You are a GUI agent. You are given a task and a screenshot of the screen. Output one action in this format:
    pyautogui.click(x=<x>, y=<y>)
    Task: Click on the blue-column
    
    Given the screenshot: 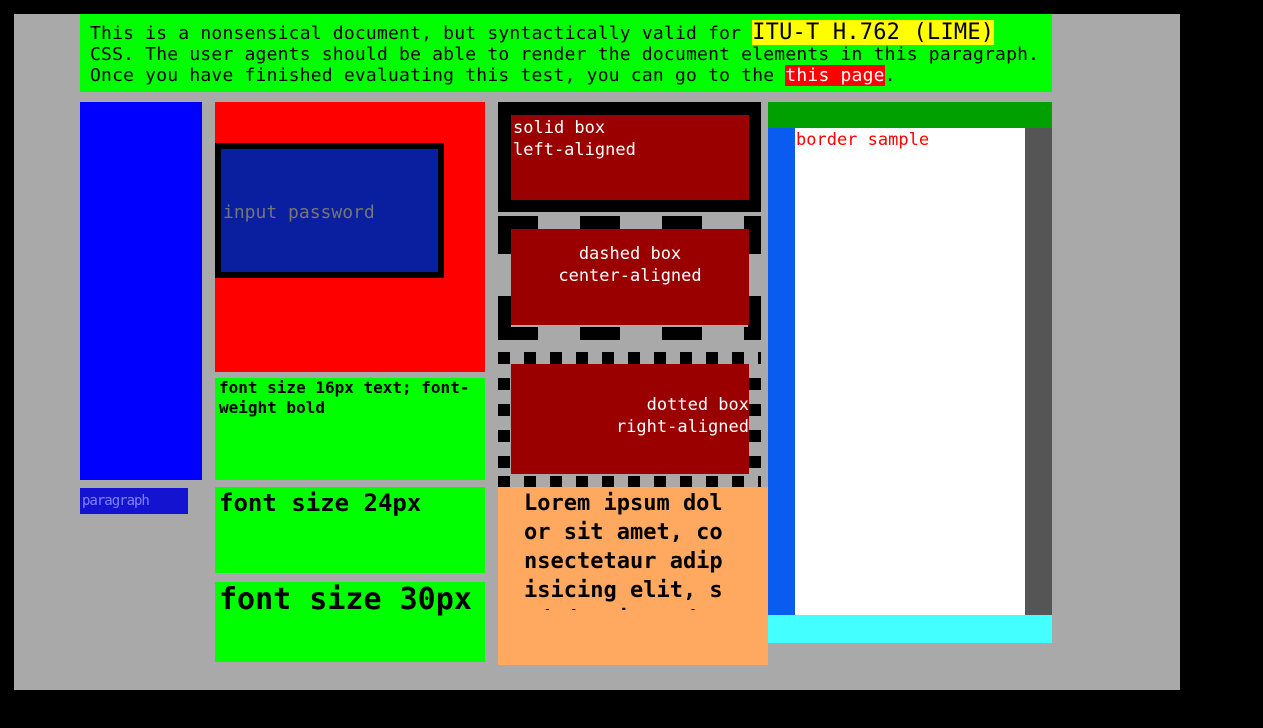 What is the action you would take?
    pyautogui.click(x=141, y=291)
    